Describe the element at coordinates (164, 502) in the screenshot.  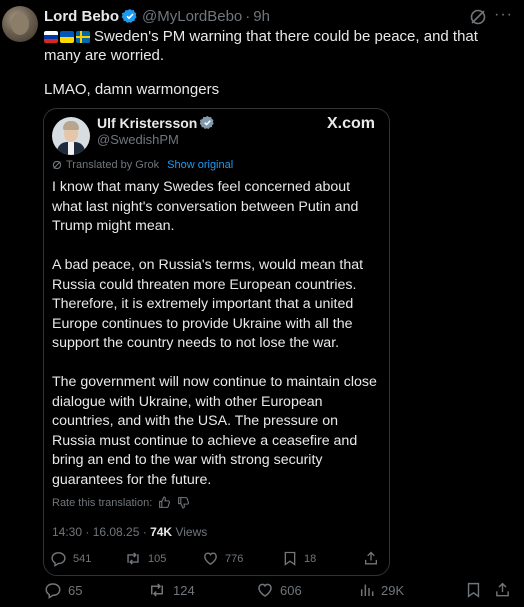
I see `thumbs-up-icon` at that location.